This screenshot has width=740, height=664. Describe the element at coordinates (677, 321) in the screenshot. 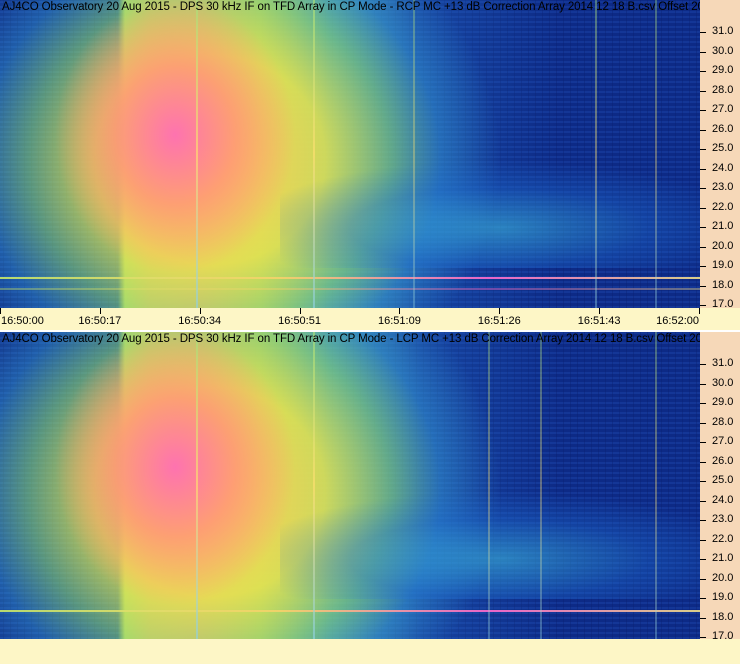

I see `time-tick-label: 16:52:00` at that location.